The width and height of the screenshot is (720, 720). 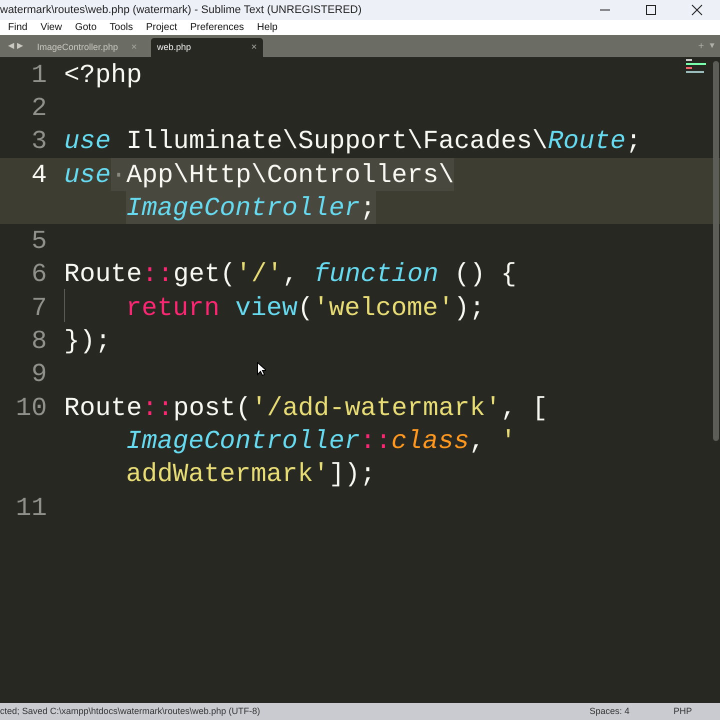 What do you see at coordinates (376, 408) in the screenshot?
I see `code-token: '/add-watermark'` at bounding box center [376, 408].